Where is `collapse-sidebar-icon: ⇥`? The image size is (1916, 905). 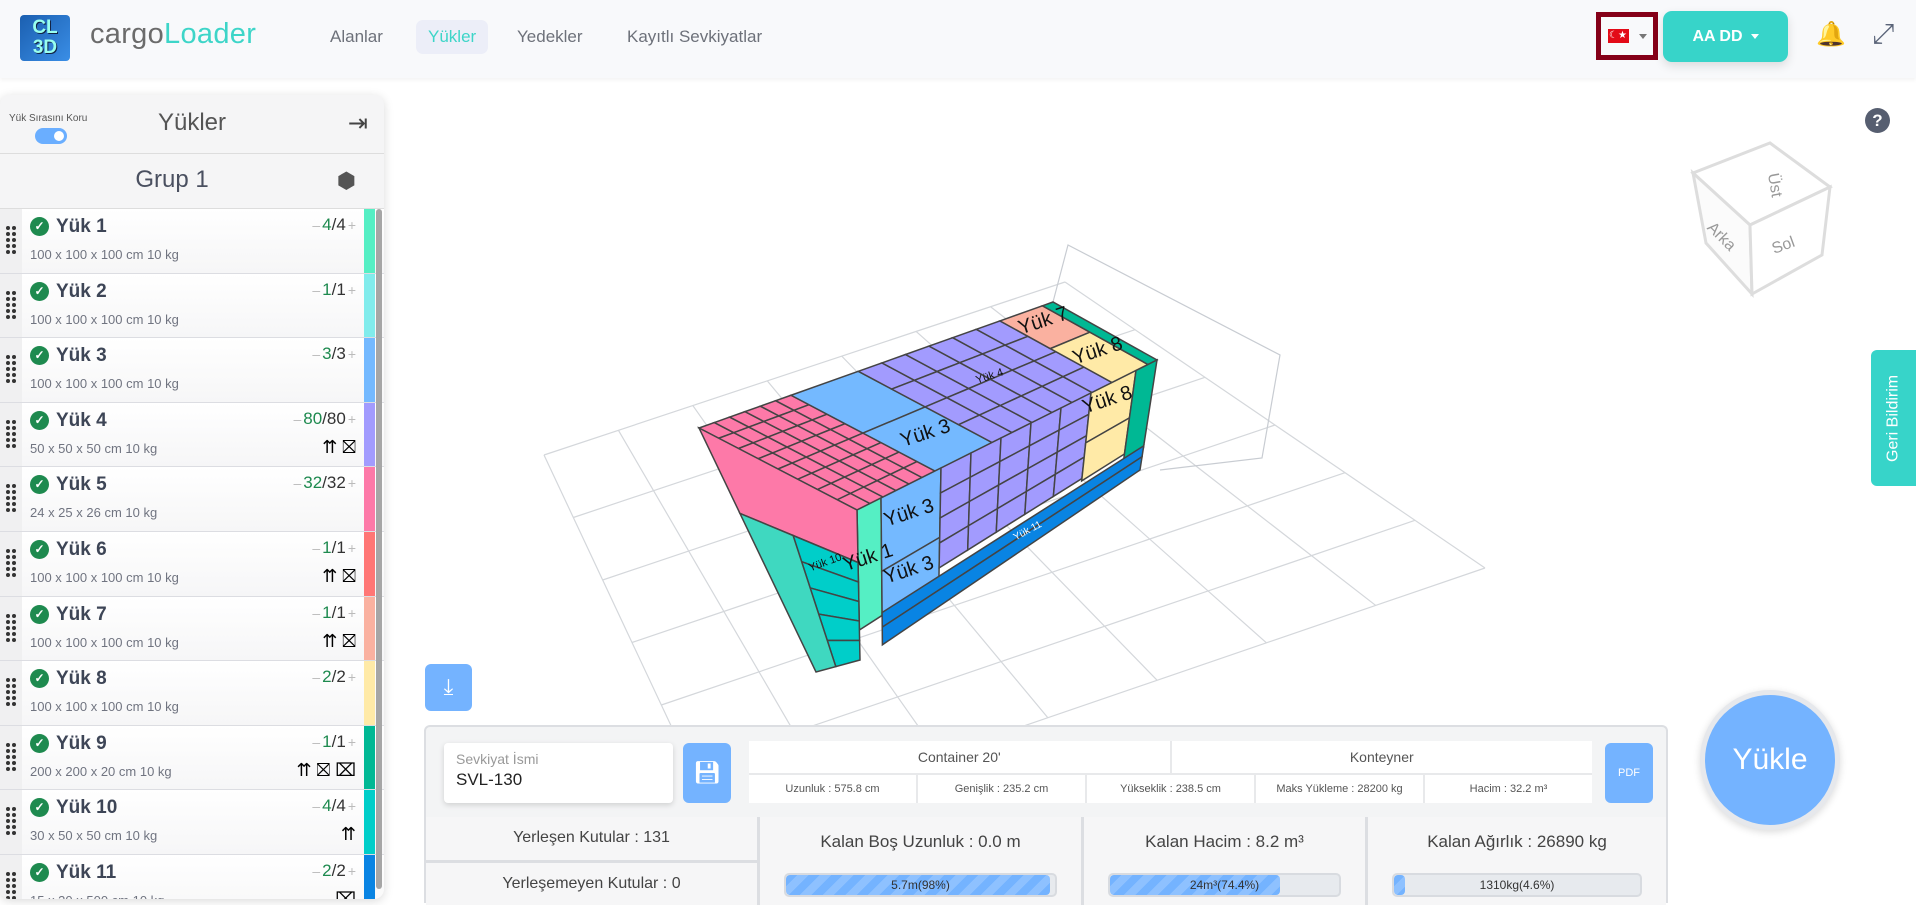
collapse-sidebar-icon: ⇥ is located at coordinates (358, 123).